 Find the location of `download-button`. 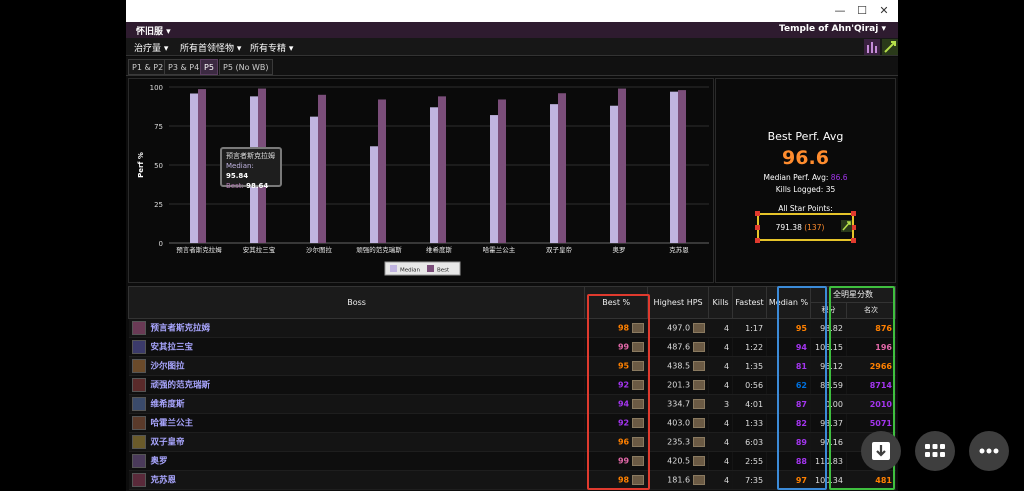

download-button is located at coordinates (881, 451).